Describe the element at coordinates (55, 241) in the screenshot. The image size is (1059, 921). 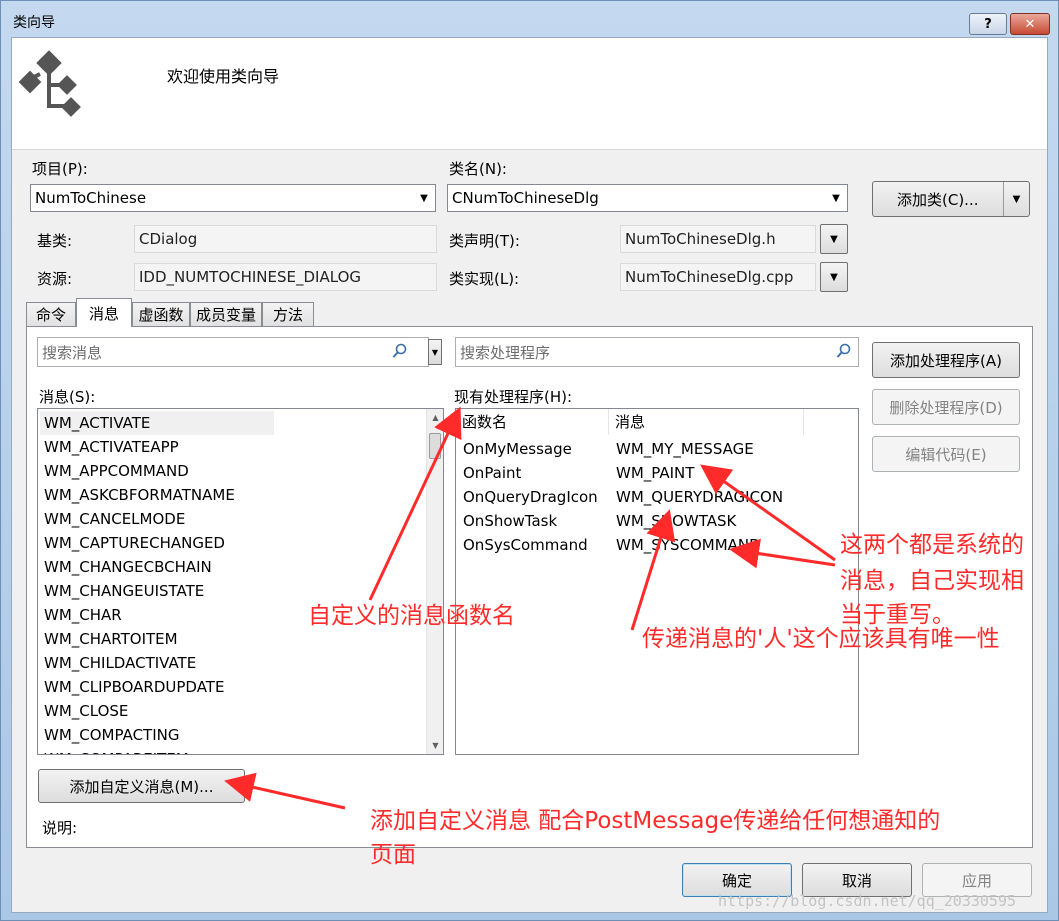
I see `base-class-label: 基类:` at that location.